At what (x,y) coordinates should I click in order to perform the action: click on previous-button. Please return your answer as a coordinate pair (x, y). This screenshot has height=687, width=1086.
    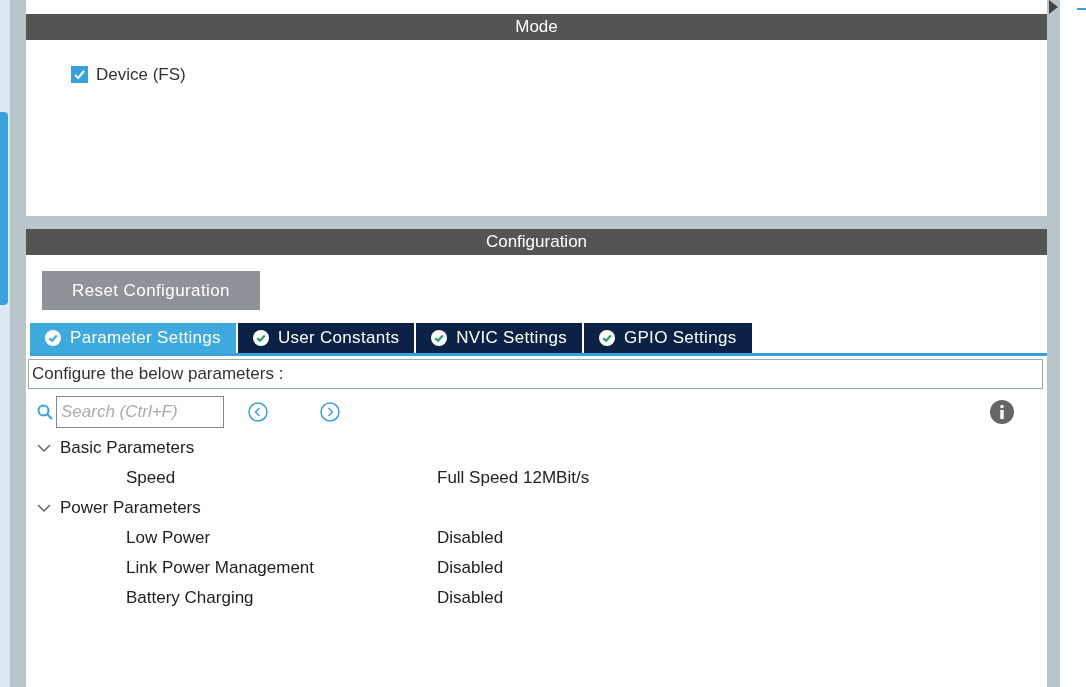
    Looking at the image, I should click on (258, 412).